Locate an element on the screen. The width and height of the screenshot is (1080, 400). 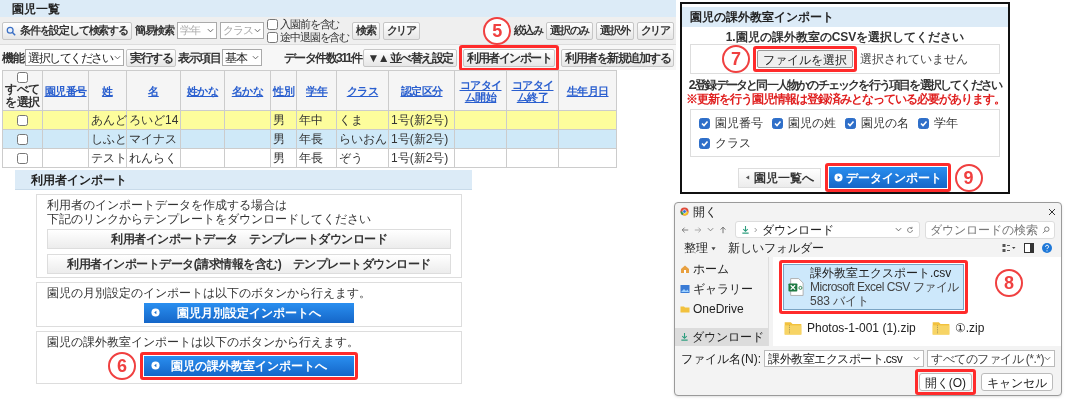
warning-note: ※更新を行う園児情報は登録済みとなっている必要があります。 is located at coordinates (845, 99).